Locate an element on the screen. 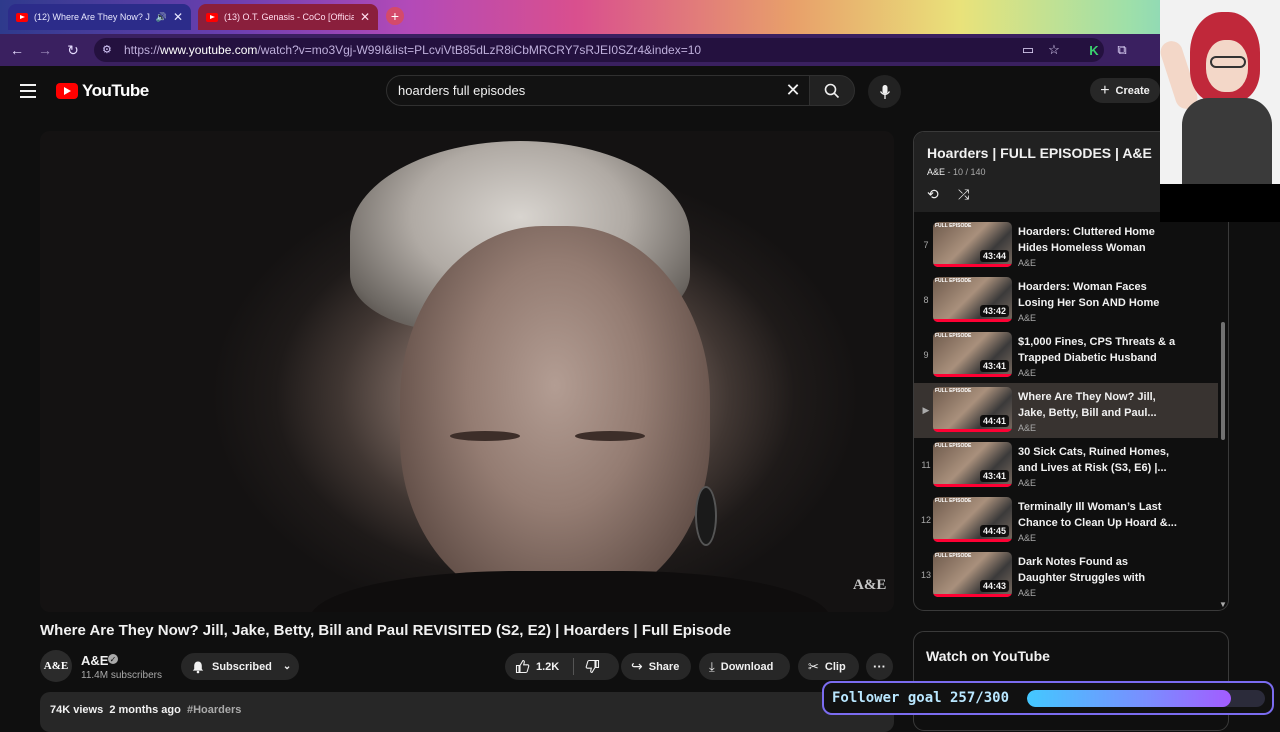  url-prefix: https:// is located at coordinates (142, 50).